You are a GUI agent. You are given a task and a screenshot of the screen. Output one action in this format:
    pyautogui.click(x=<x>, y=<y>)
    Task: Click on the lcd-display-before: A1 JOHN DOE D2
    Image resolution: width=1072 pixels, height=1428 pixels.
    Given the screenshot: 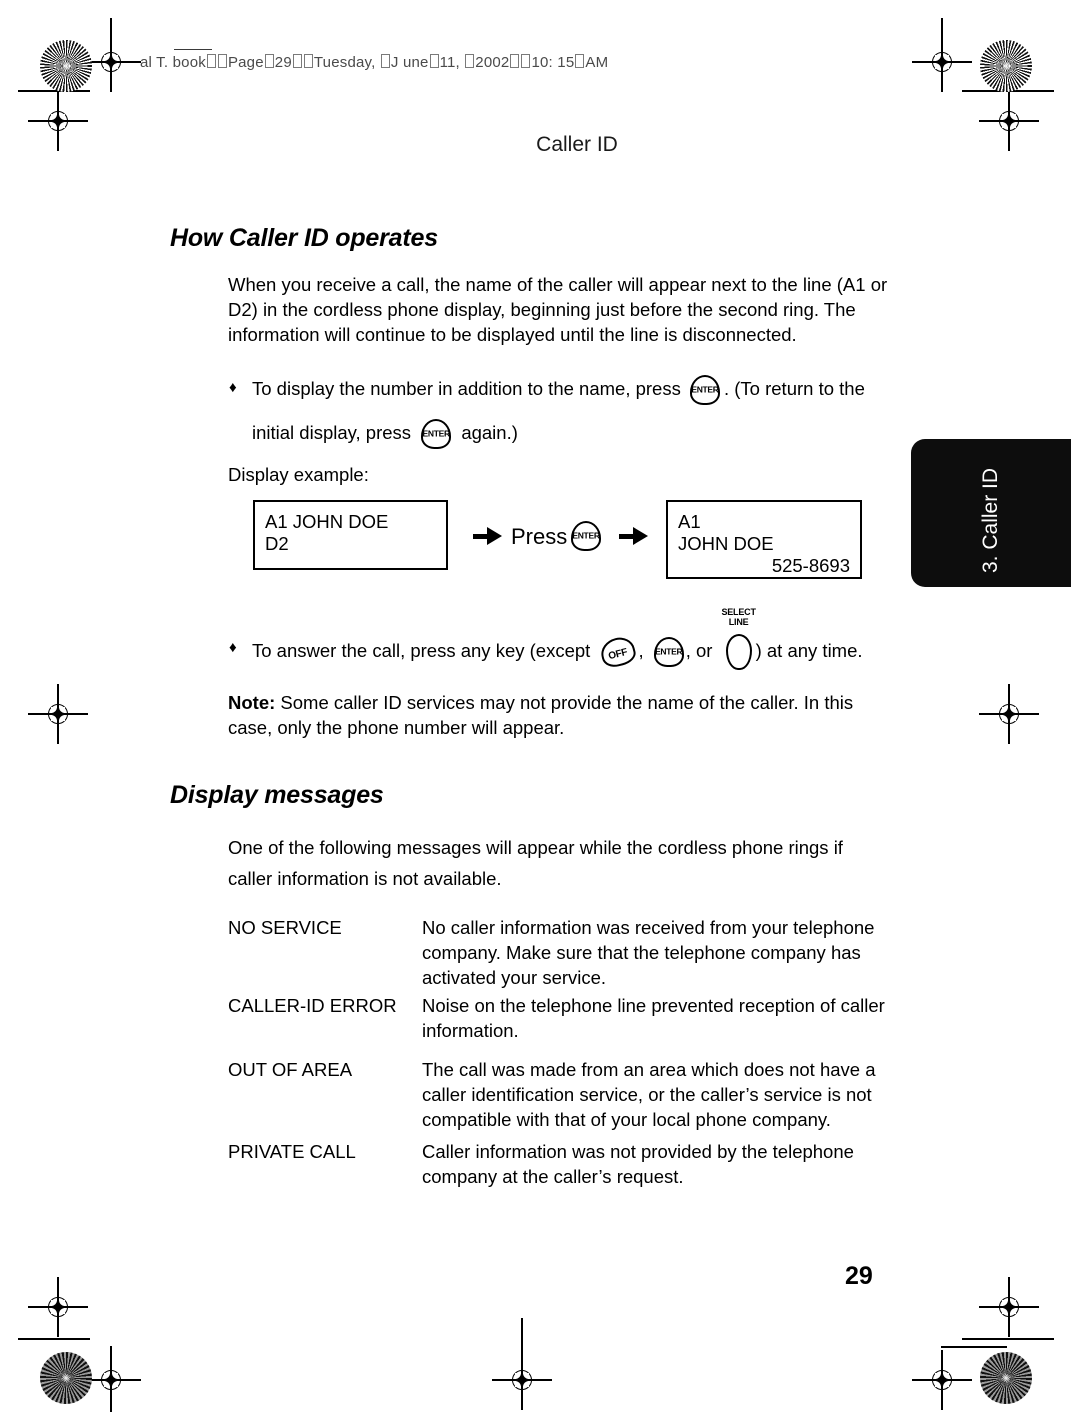 What is the action you would take?
    pyautogui.click(x=350, y=535)
    